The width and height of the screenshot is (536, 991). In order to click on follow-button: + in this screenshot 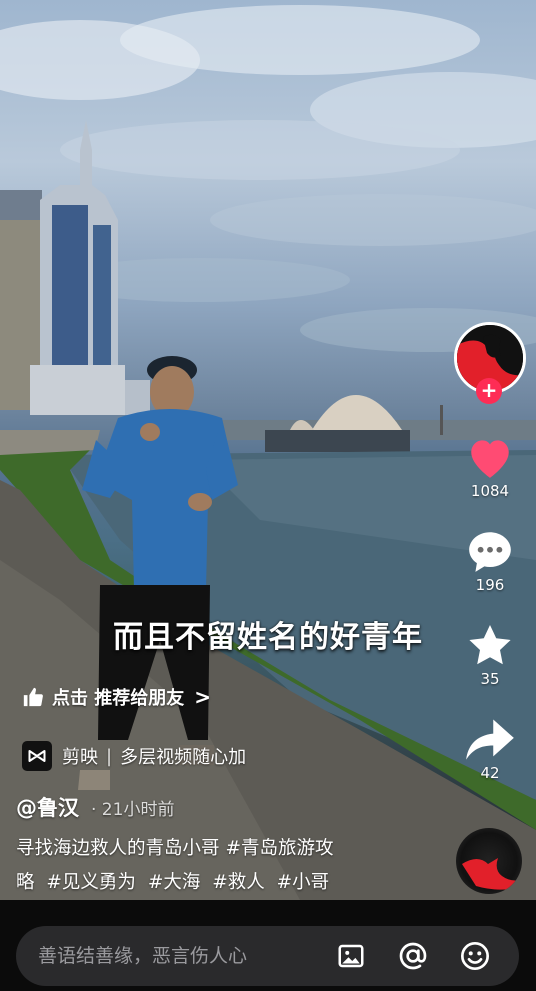, I will do `click(489, 391)`.